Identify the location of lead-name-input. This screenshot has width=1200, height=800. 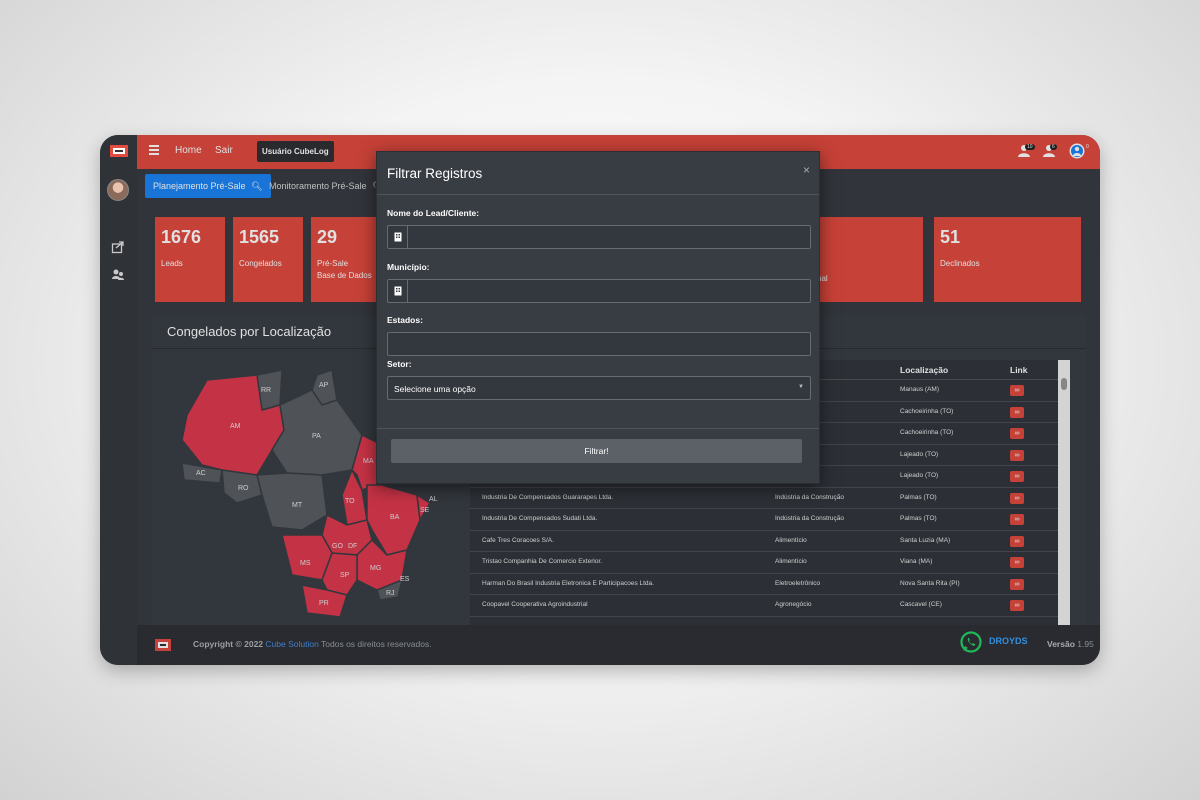
(599, 237).